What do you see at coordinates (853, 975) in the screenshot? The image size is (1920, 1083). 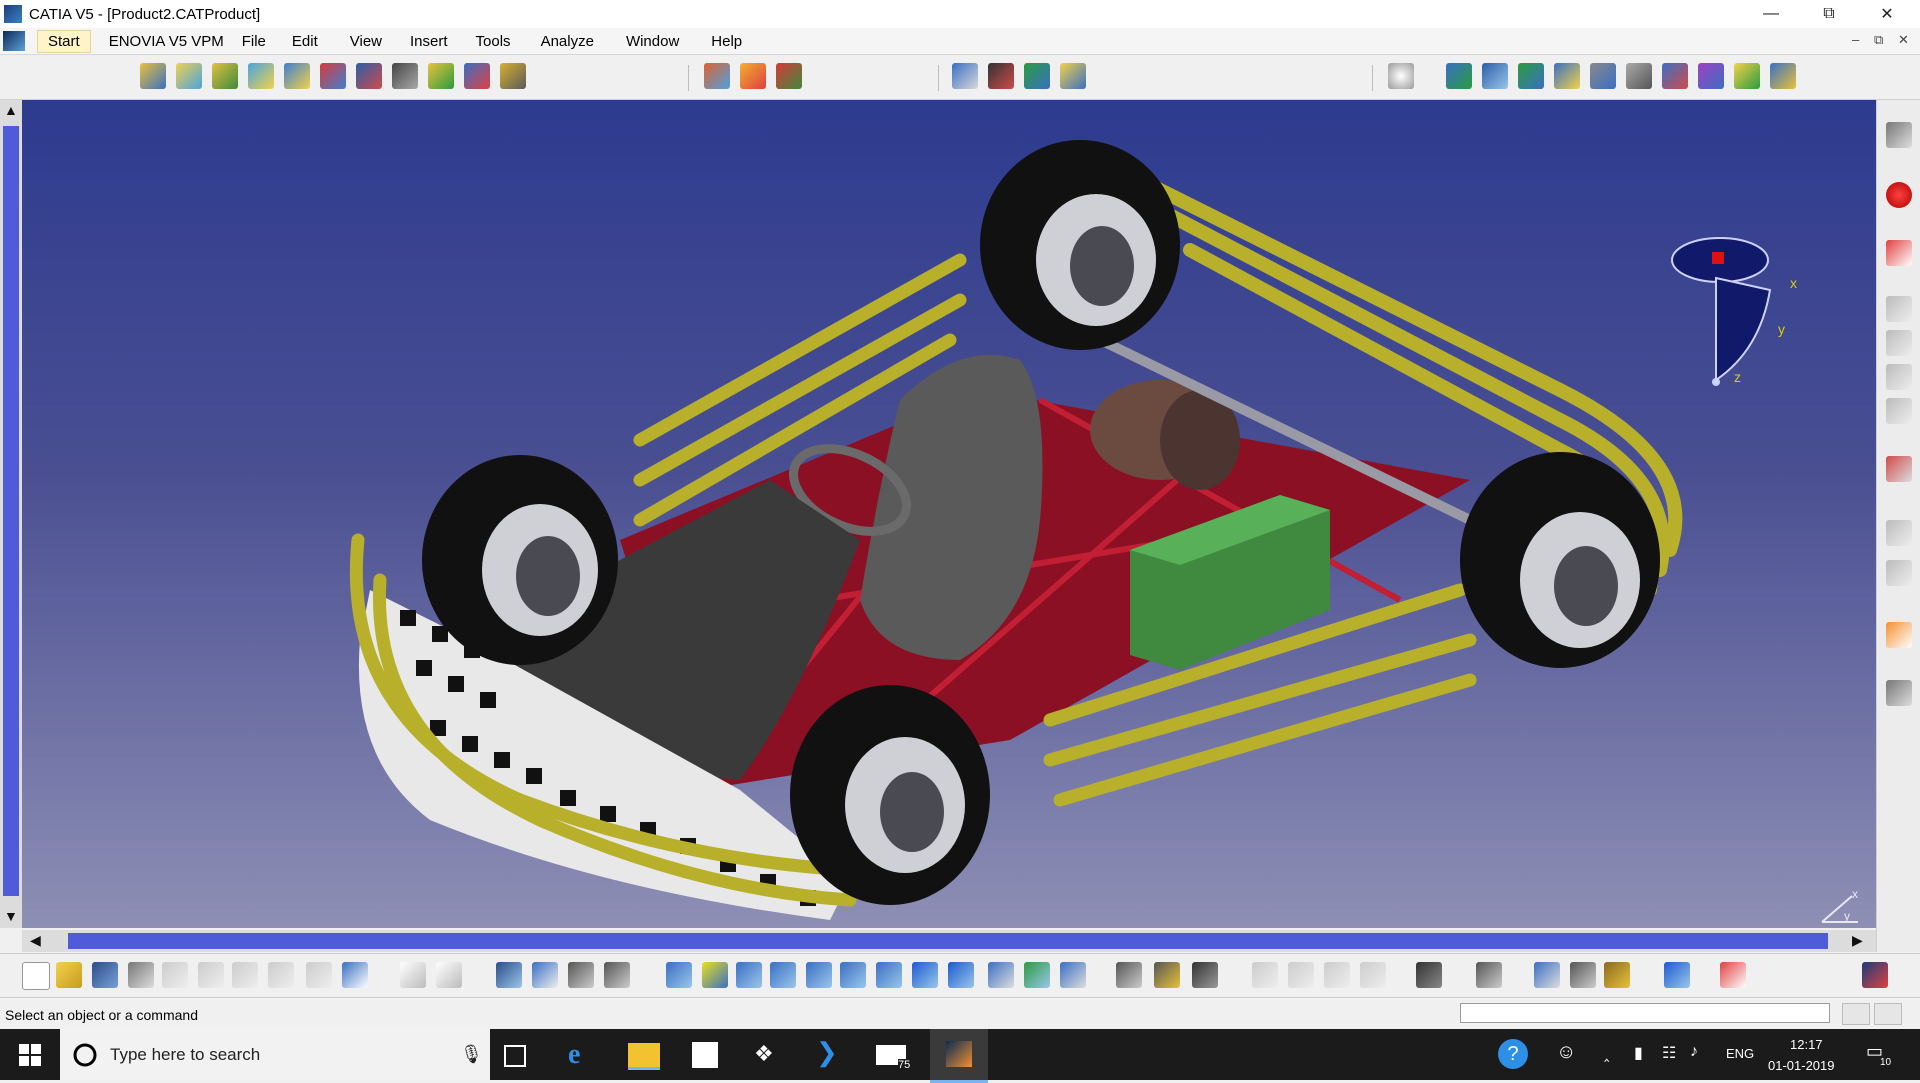 I see `zoom-out-icon` at bounding box center [853, 975].